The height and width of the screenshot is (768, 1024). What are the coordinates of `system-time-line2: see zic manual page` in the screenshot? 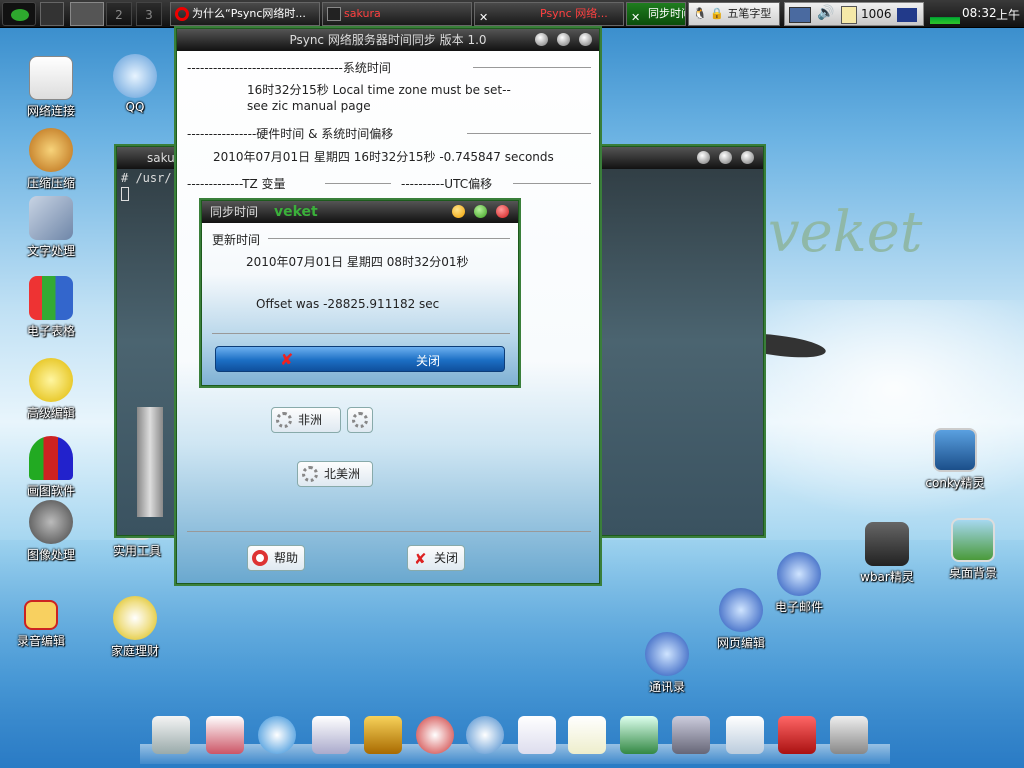 It's located at (309, 106).